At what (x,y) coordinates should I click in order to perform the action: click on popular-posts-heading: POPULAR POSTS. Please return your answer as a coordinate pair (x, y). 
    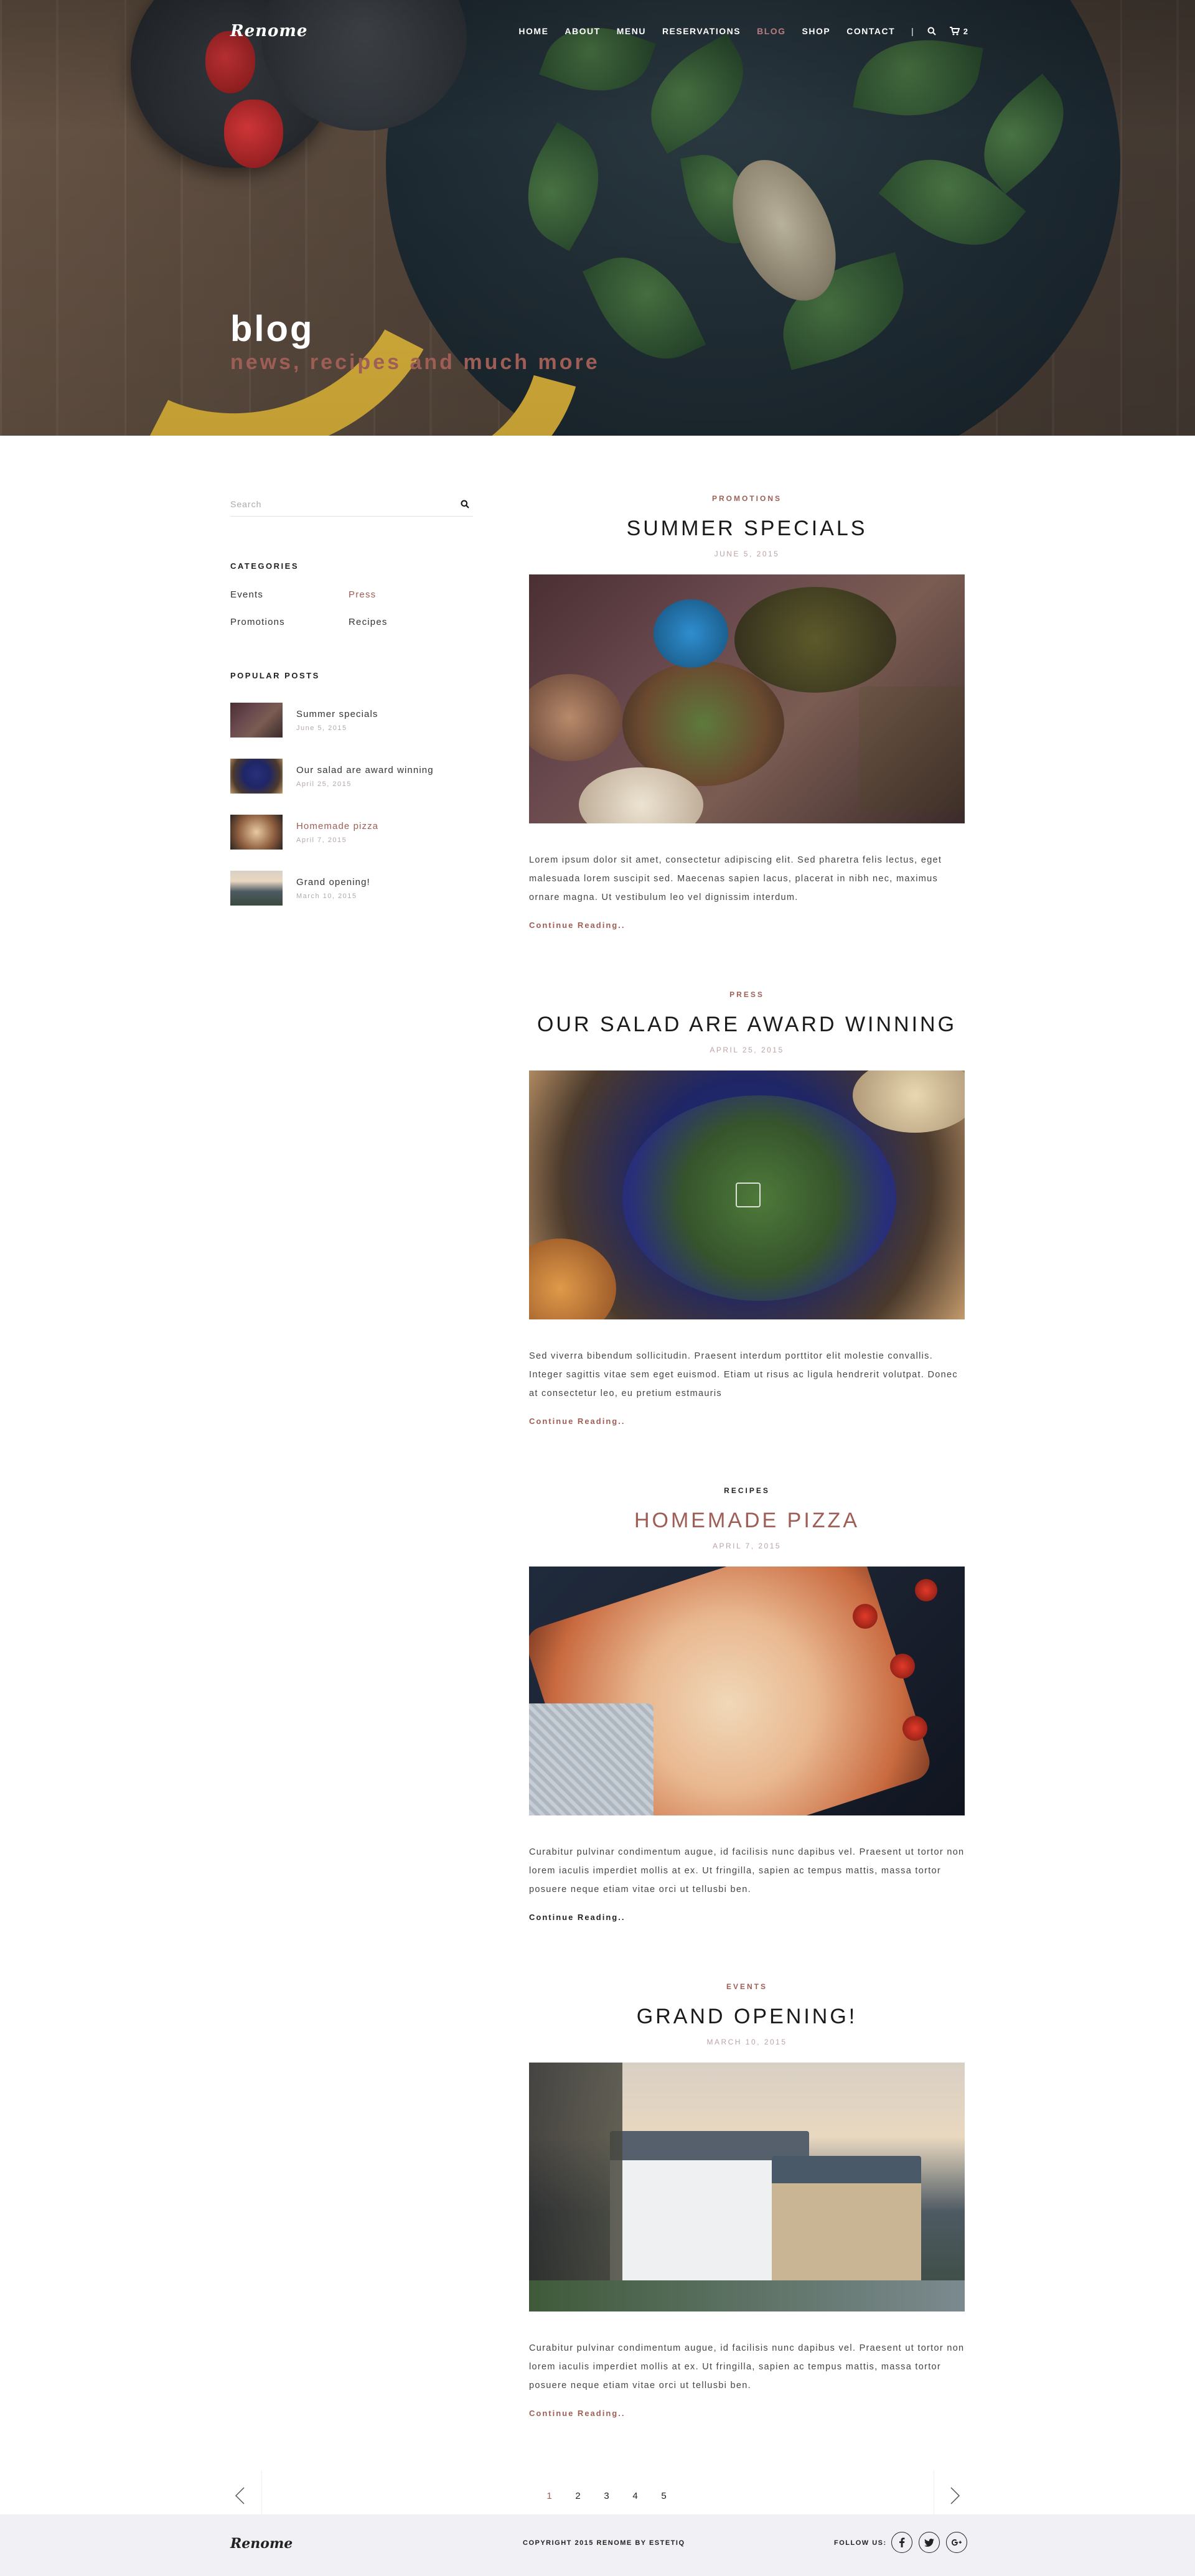
    Looking at the image, I should click on (275, 675).